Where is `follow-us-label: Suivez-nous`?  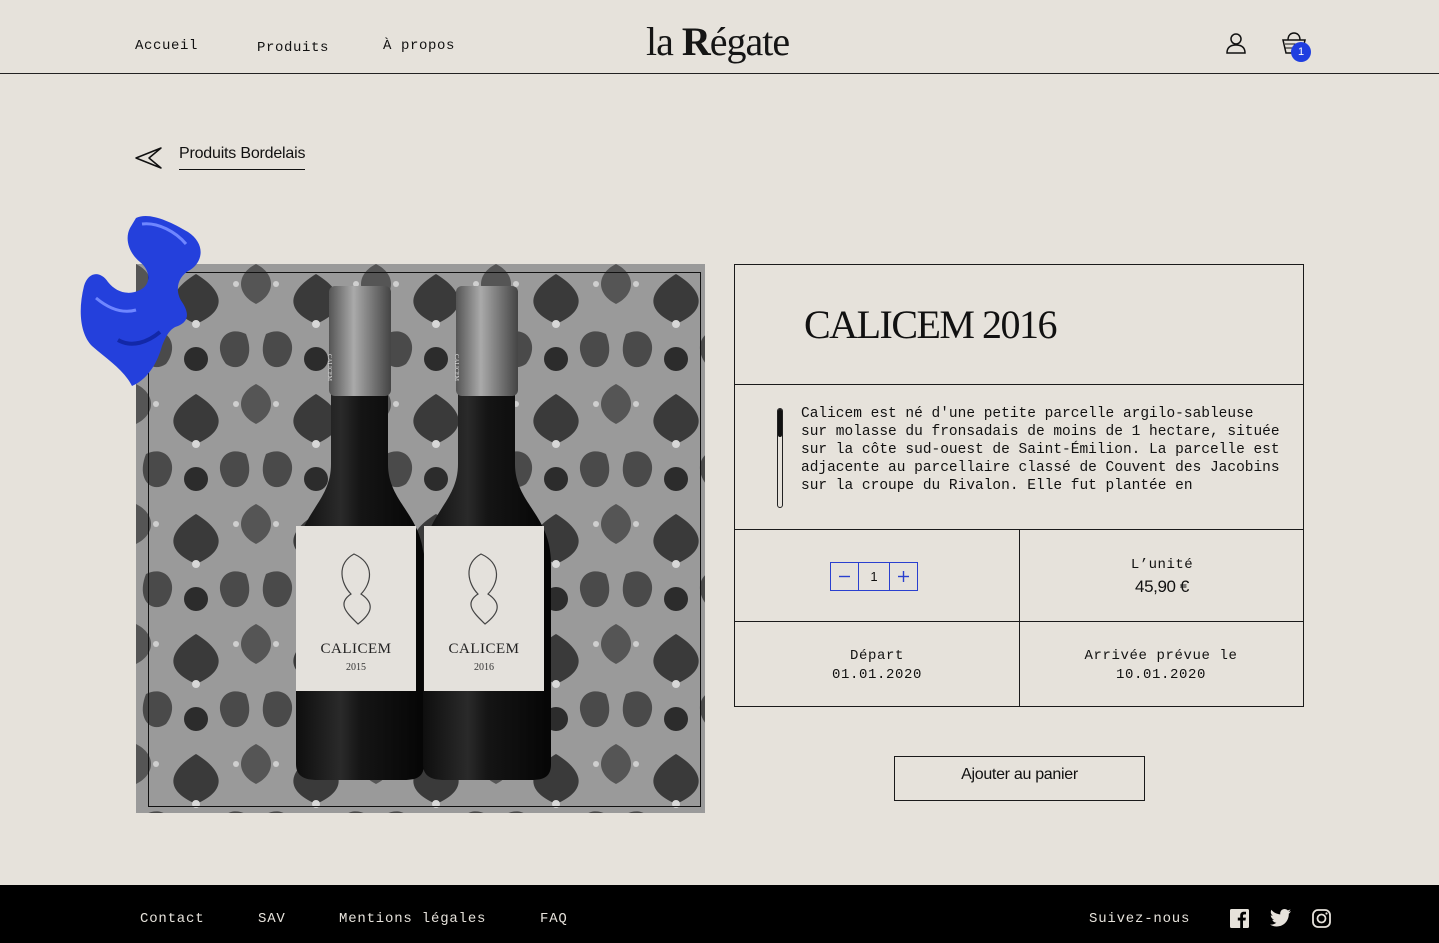 follow-us-label: Suivez-nous is located at coordinates (1140, 919).